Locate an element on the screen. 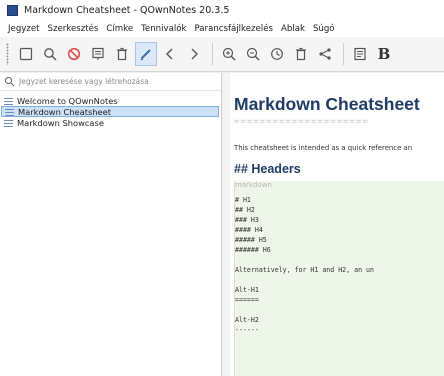  note-item-label: Markdown Cheatsheet is located at coordinates (65, 111).